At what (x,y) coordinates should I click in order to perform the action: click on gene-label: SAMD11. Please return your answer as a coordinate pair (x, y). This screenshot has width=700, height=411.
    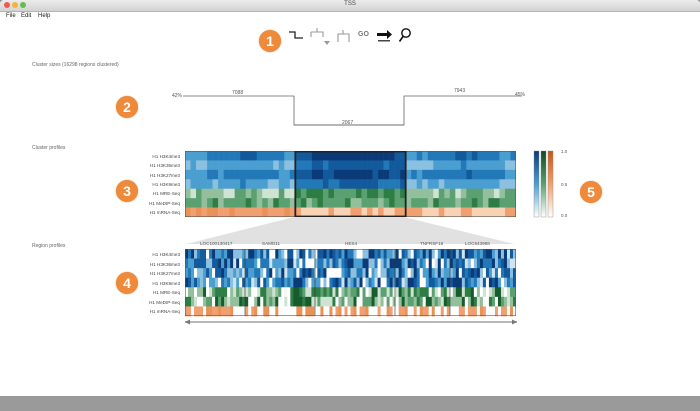
    Looking at the image, I should click on (271, 243).